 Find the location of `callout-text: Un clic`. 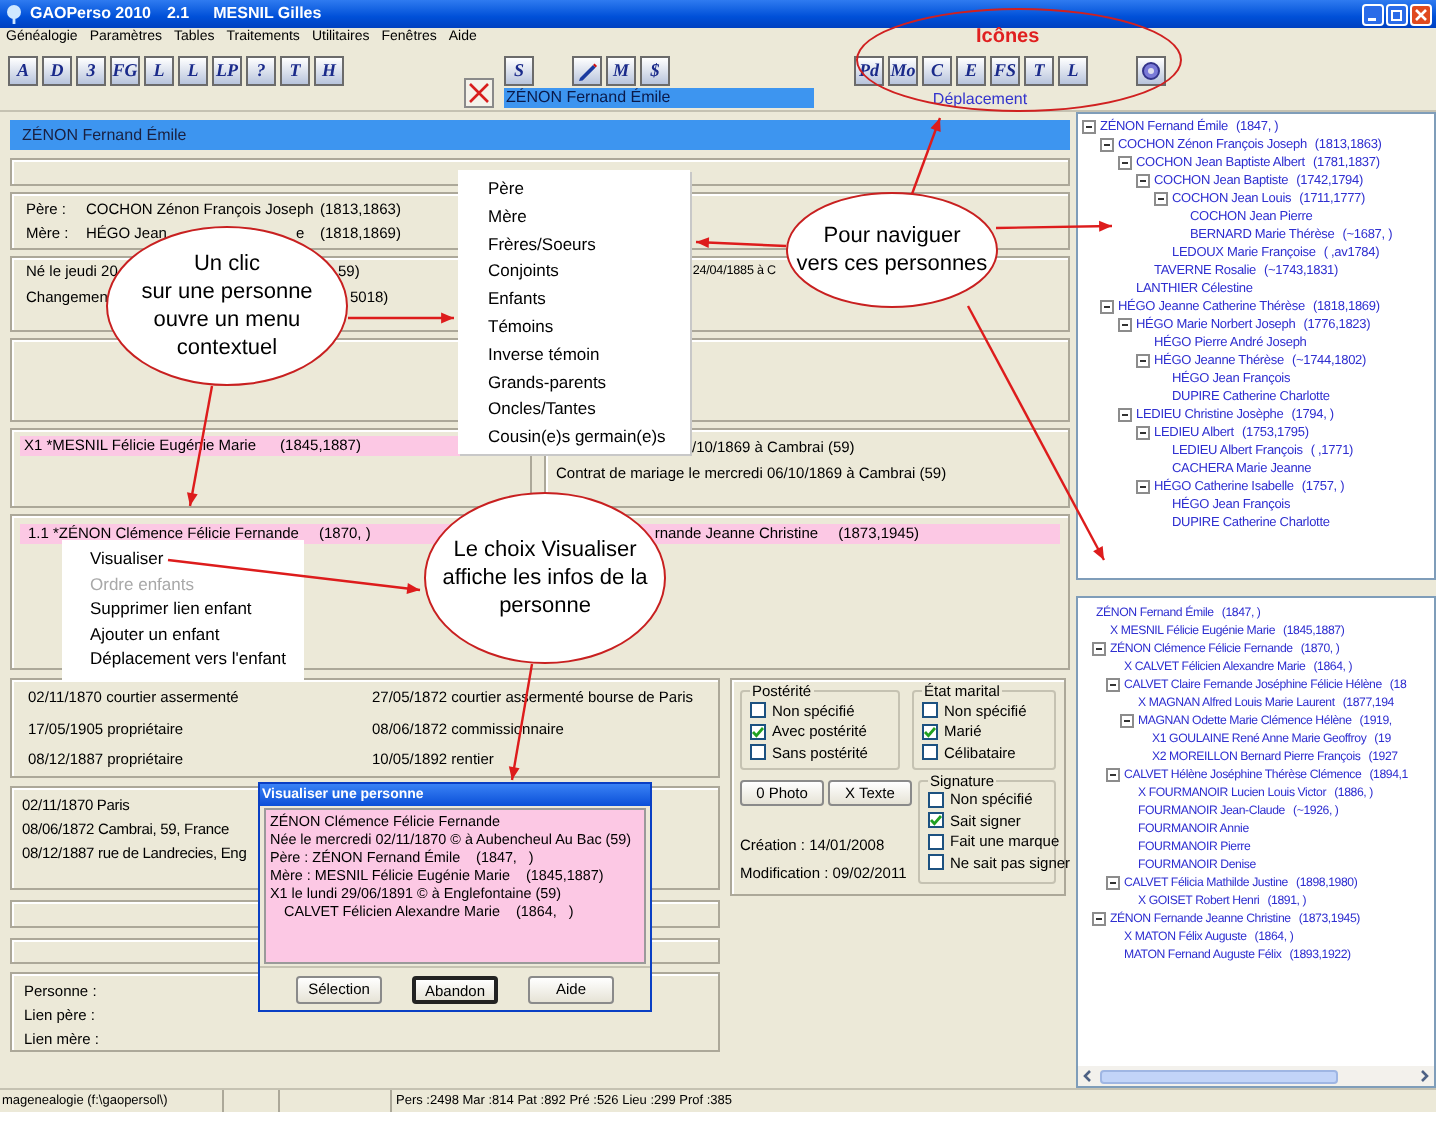

callout-text: Un clic is located at coordinates (226, 264).